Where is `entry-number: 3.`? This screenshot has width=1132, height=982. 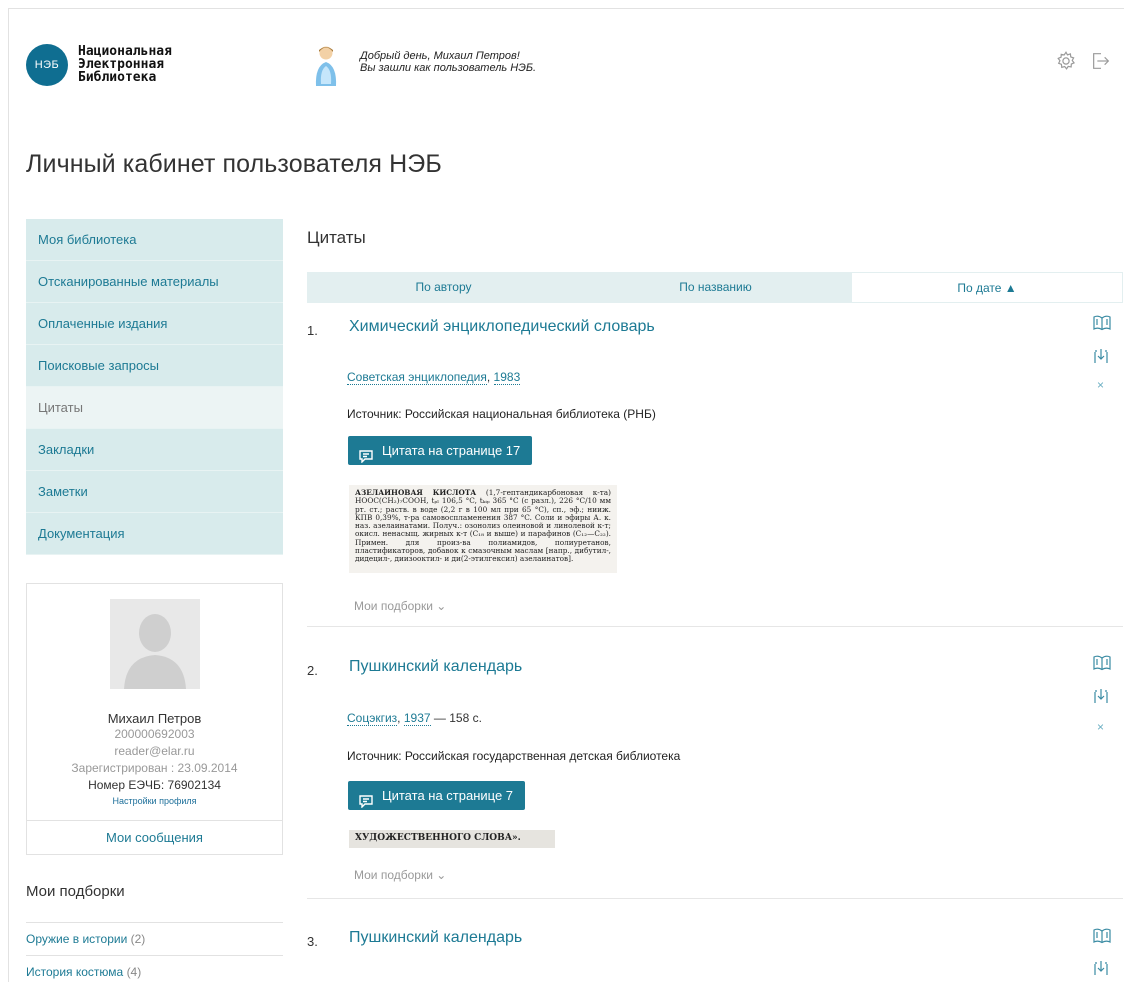
entry-number: 3. is located at coordinates (312, 941).